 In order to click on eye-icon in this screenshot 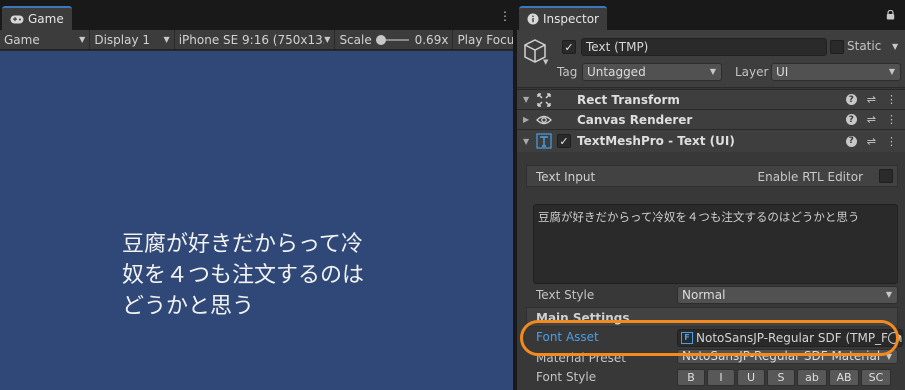, I will do `click(544, 119)`.